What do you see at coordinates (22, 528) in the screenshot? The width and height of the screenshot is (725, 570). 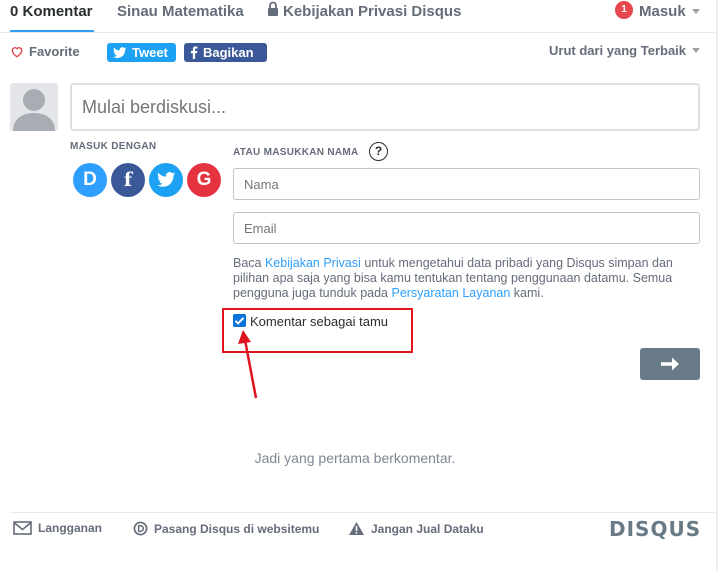 I see `envelope-icon` at bounding box center [22, 528].